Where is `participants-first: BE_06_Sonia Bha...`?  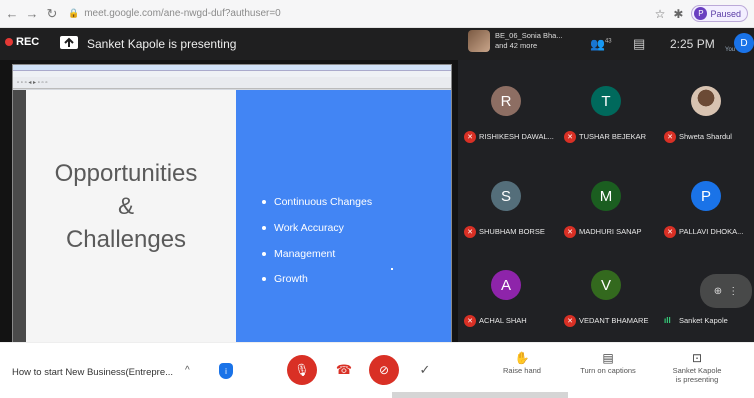
participants-first: BE_06_Sonia Bha... is located at coordinates (529, 35).